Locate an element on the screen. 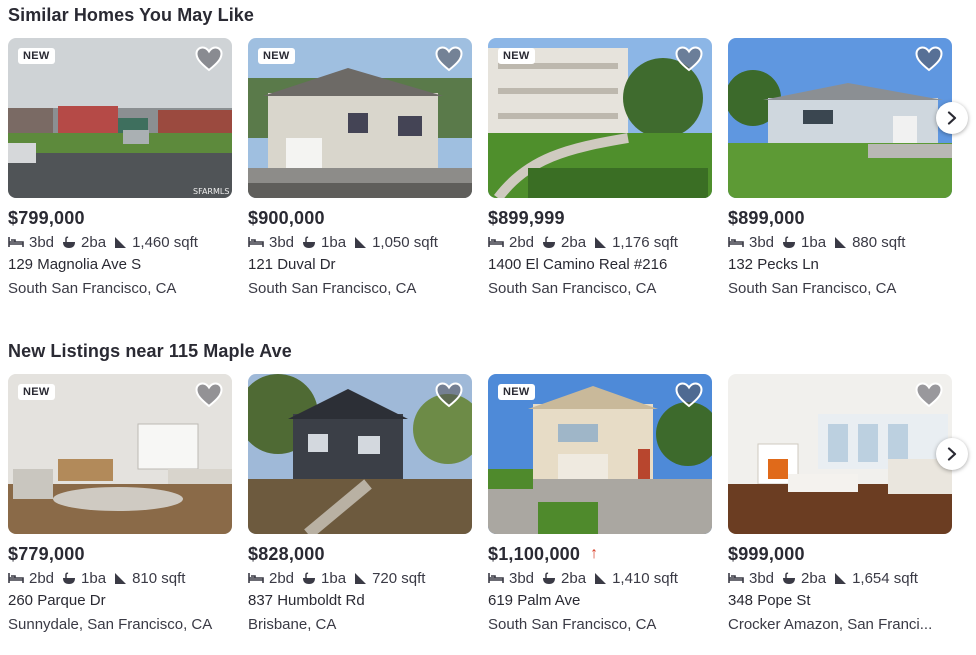  section-title: Similar Homes You May Like is located at coordinates (131, 15).